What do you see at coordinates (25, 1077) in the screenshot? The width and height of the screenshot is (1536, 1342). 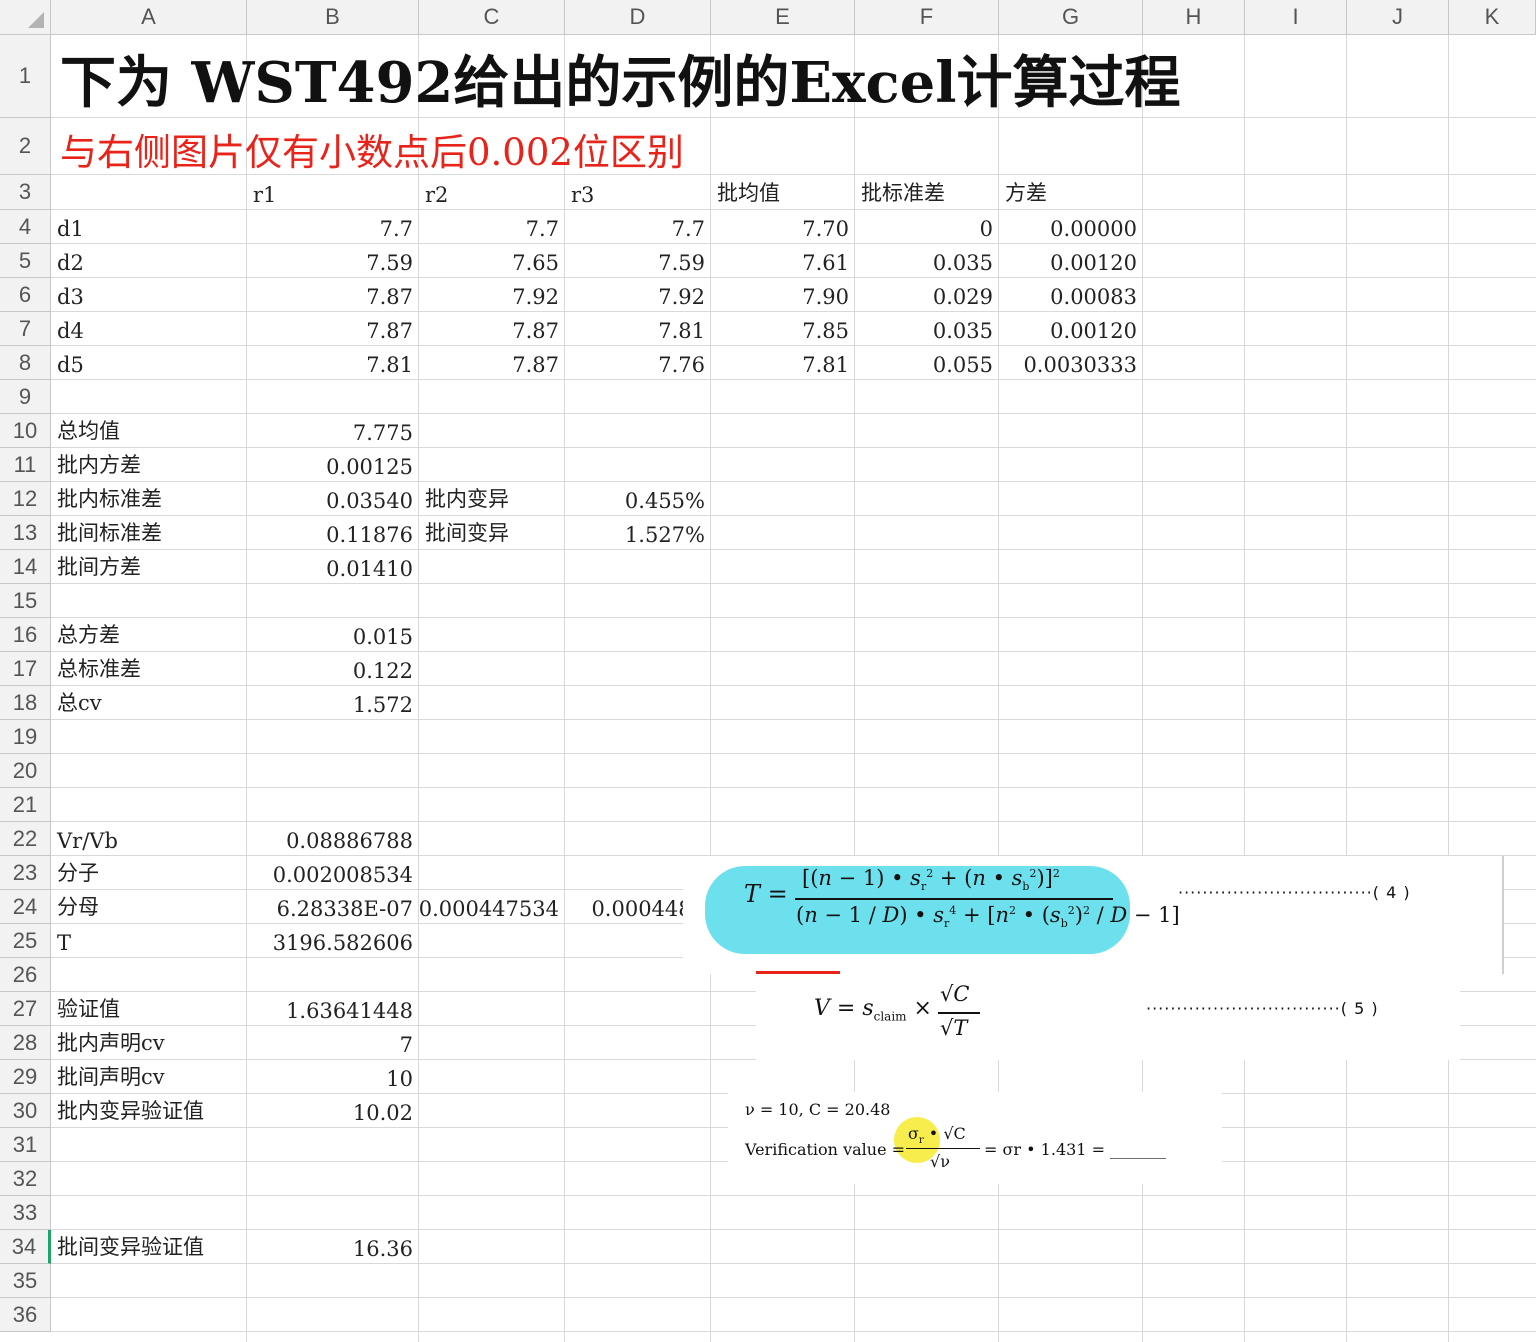 I see `row-header-29: 29` at bounding box center [25, 1077].